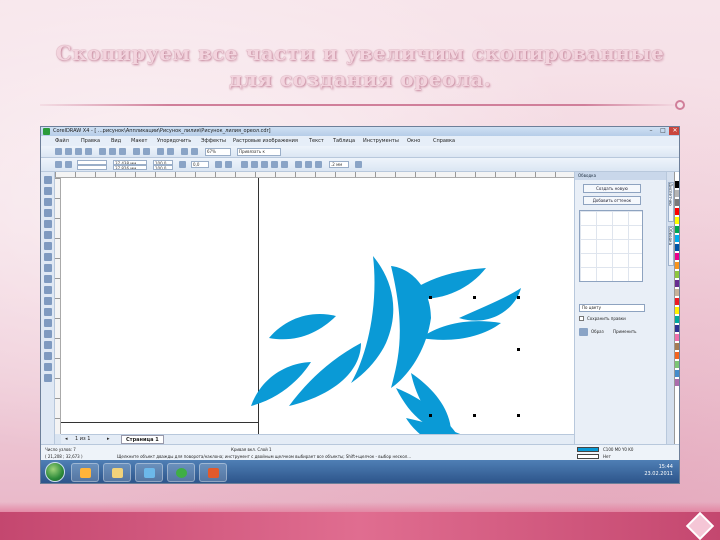  What do you see at coordinates (254, 164) in the screenshot?
I see `break-apart-icon` at bounding box center [254, 164].